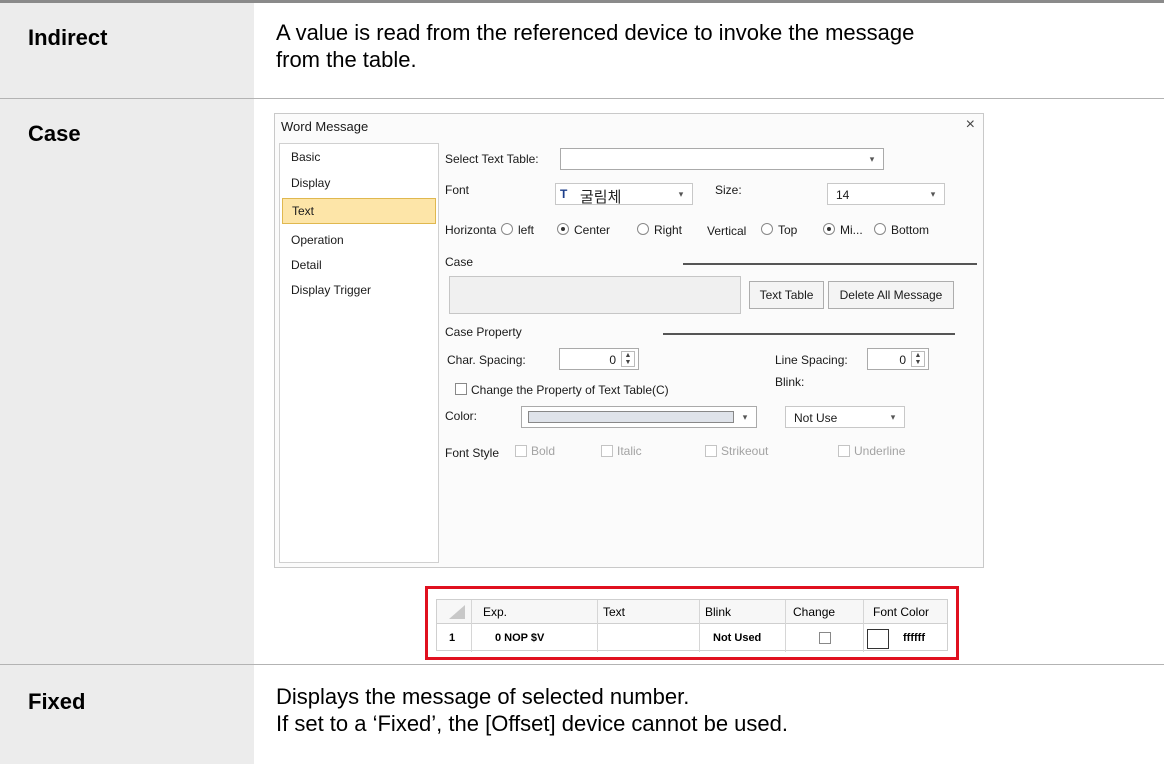 The image size is (1164, 764). What do you see at coordinates (302, 157) in the screenshot?
I see `nav-item-basic: Basic` at bounding box center [302, 157].